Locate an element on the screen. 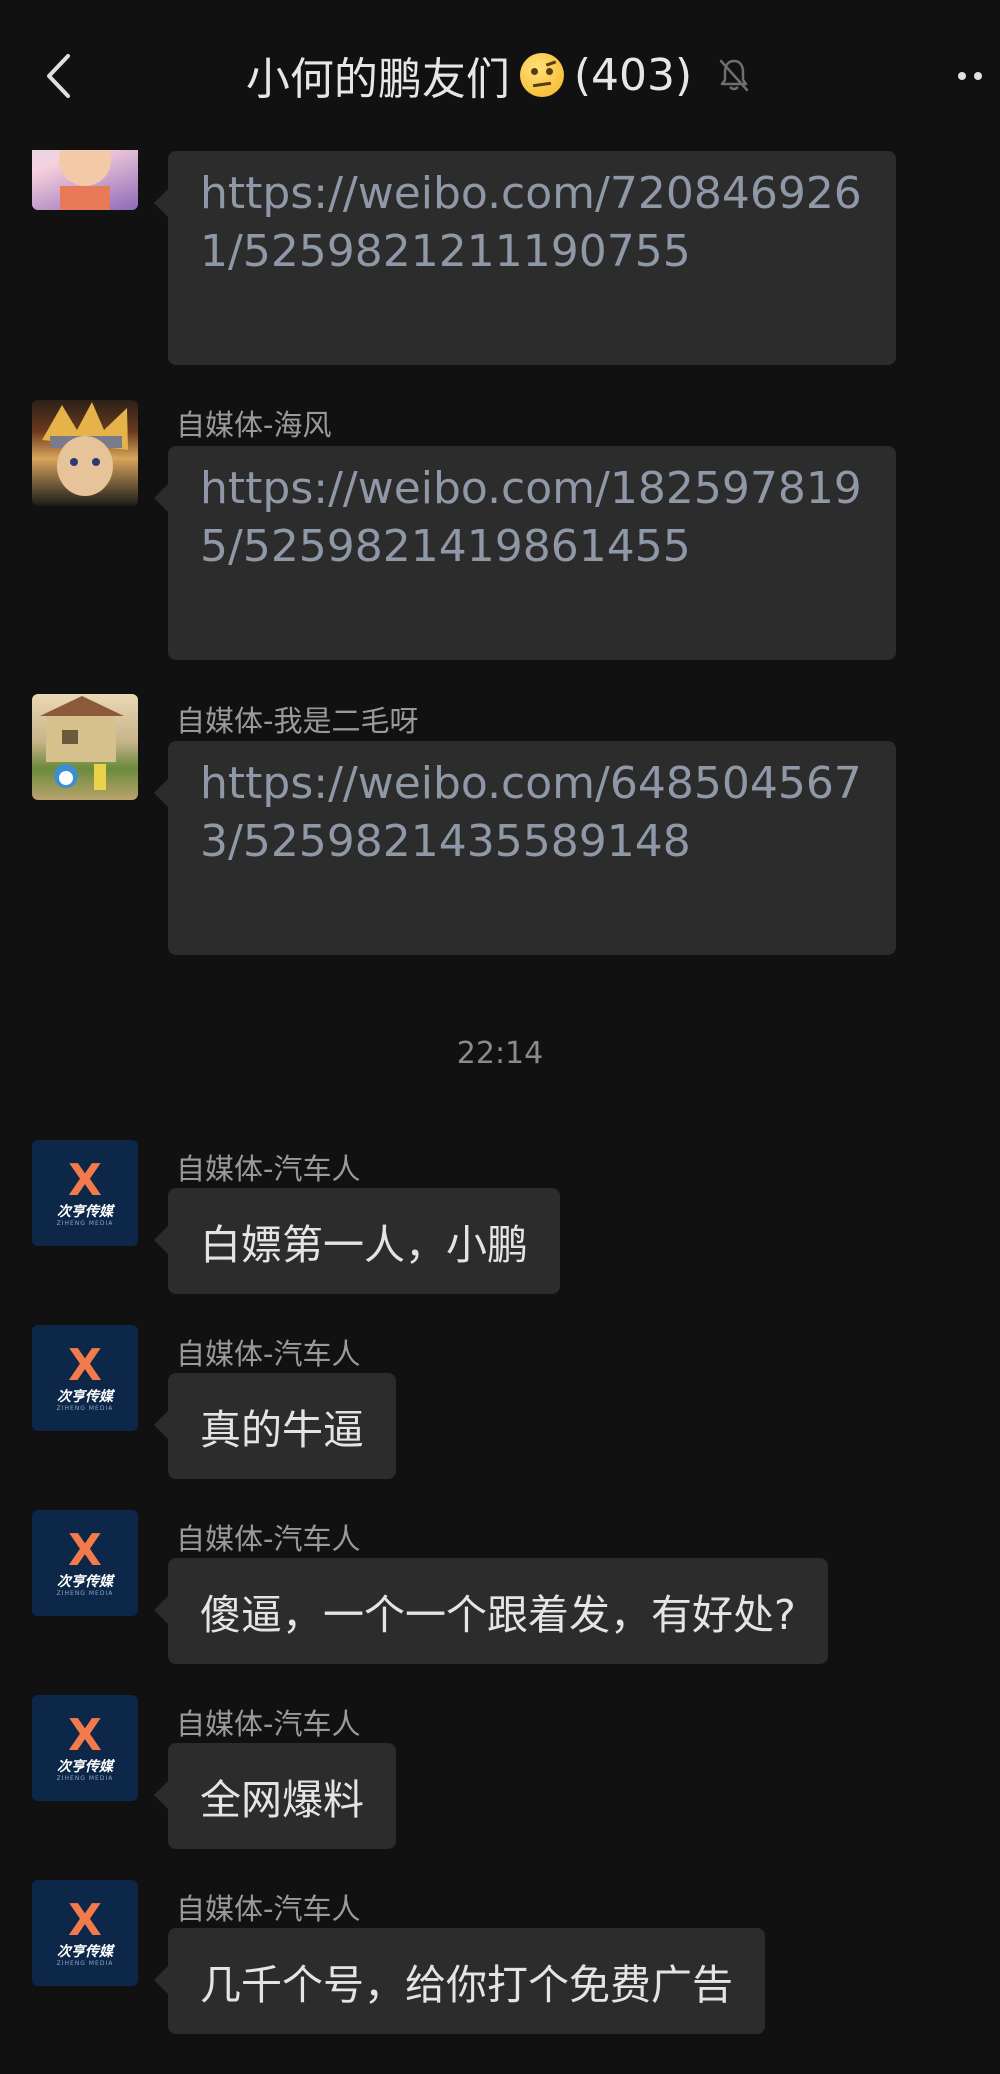 This screenshot has height=2074, width=1000. text-message-bubble: 傻逼，一个一个跟着发，有好处? is located at coordinates (491, 1611).